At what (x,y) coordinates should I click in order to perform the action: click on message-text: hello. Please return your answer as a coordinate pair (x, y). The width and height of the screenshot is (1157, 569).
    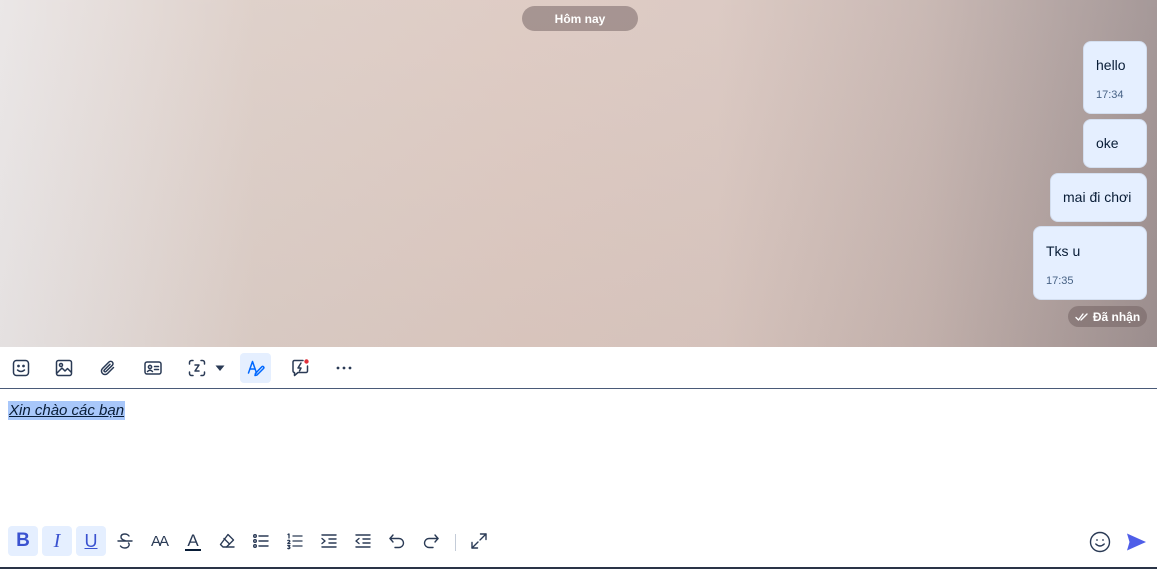
    Looking at the image, I should click on (1111, 65).